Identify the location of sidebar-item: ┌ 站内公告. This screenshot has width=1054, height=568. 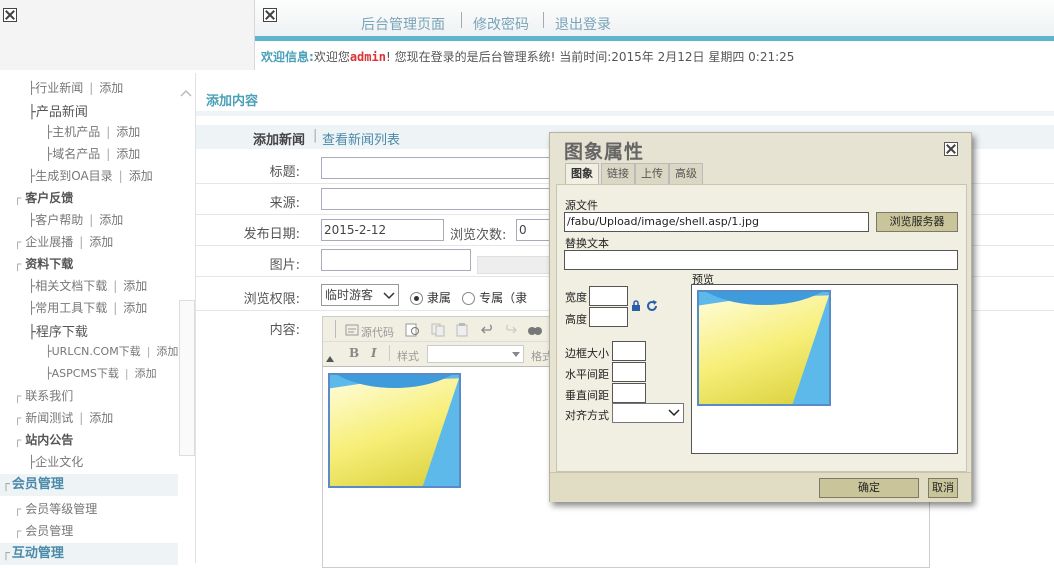
(43, 439).